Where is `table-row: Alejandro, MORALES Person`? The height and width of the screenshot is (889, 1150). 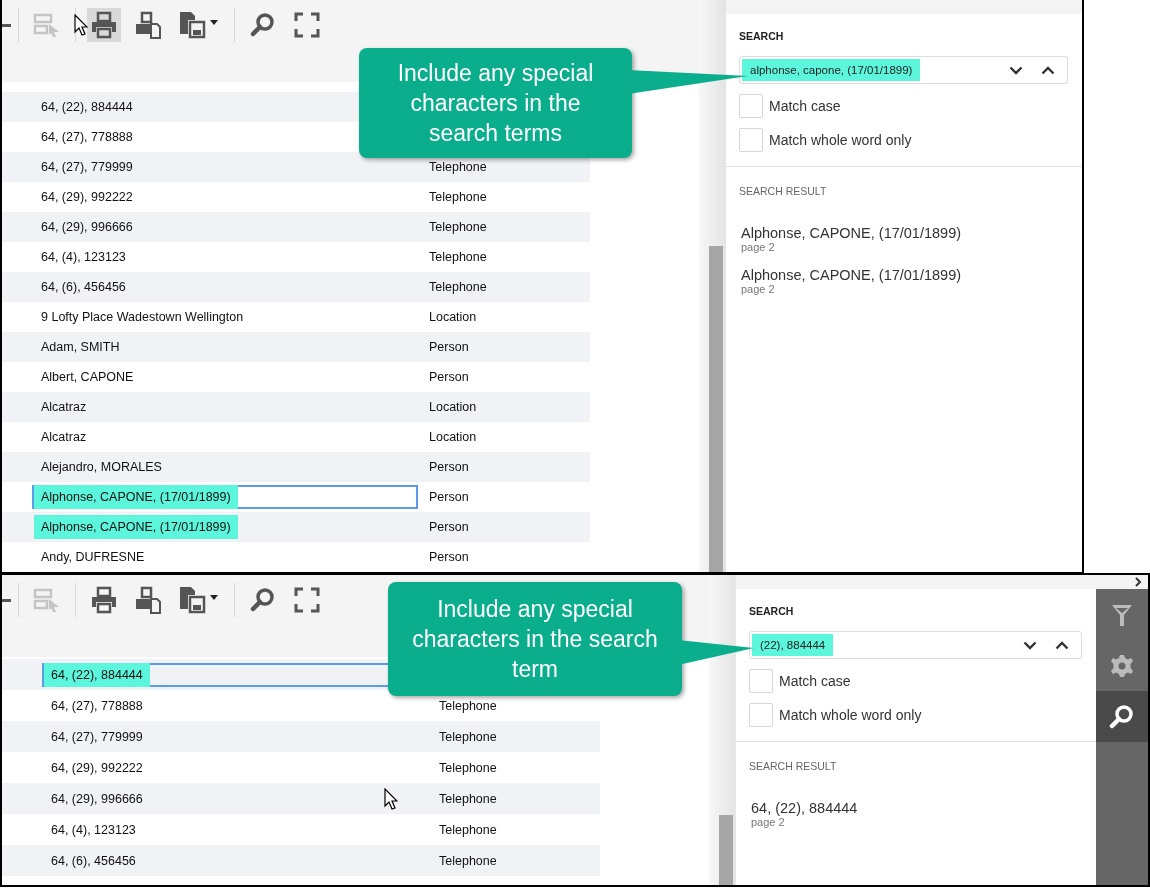 table-row: Alejandro, MORALES Person is located at coordinates (296, 467).